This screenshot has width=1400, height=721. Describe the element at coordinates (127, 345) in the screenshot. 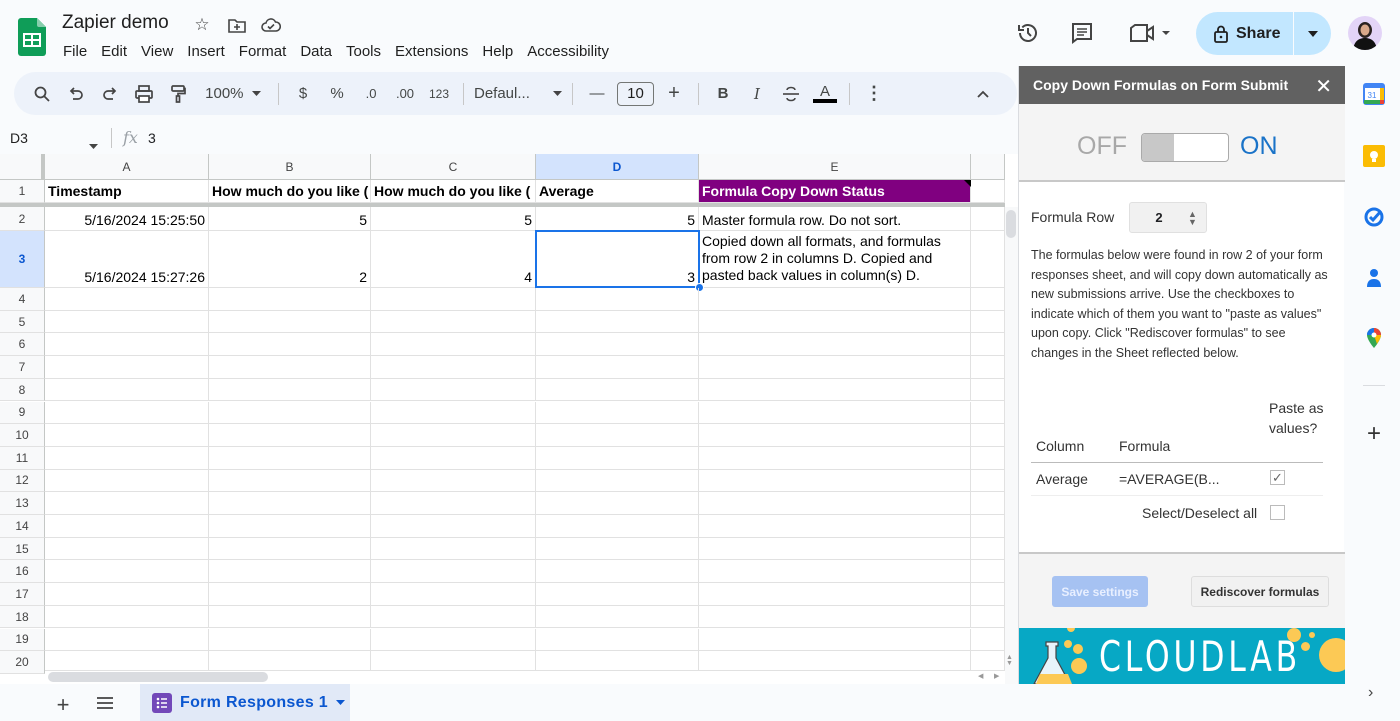

I see `cell-a6` at that location.